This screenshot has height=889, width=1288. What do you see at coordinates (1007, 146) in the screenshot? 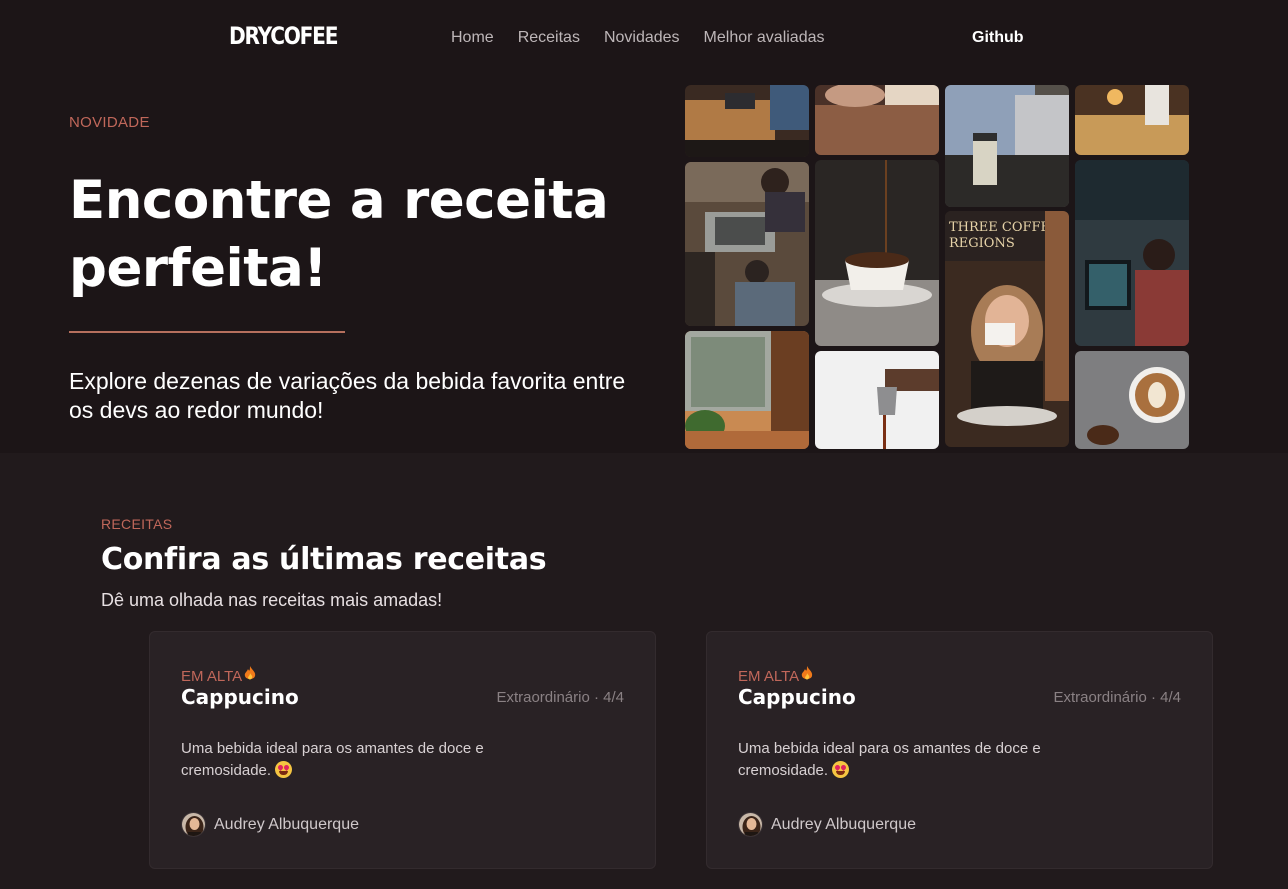
I see `gallery-photo-man-laptop-coffee-cup` at bounding box center [1007, 146].